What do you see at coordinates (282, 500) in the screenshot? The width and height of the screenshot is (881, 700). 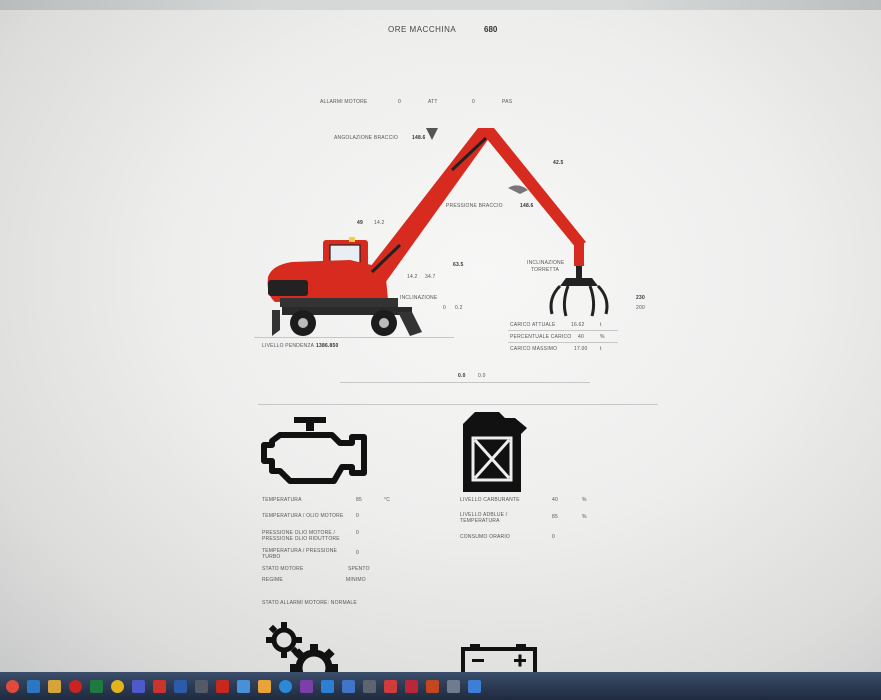 I see `engine-row-label: TEMPERATURA` at bounding box center [282, 500].